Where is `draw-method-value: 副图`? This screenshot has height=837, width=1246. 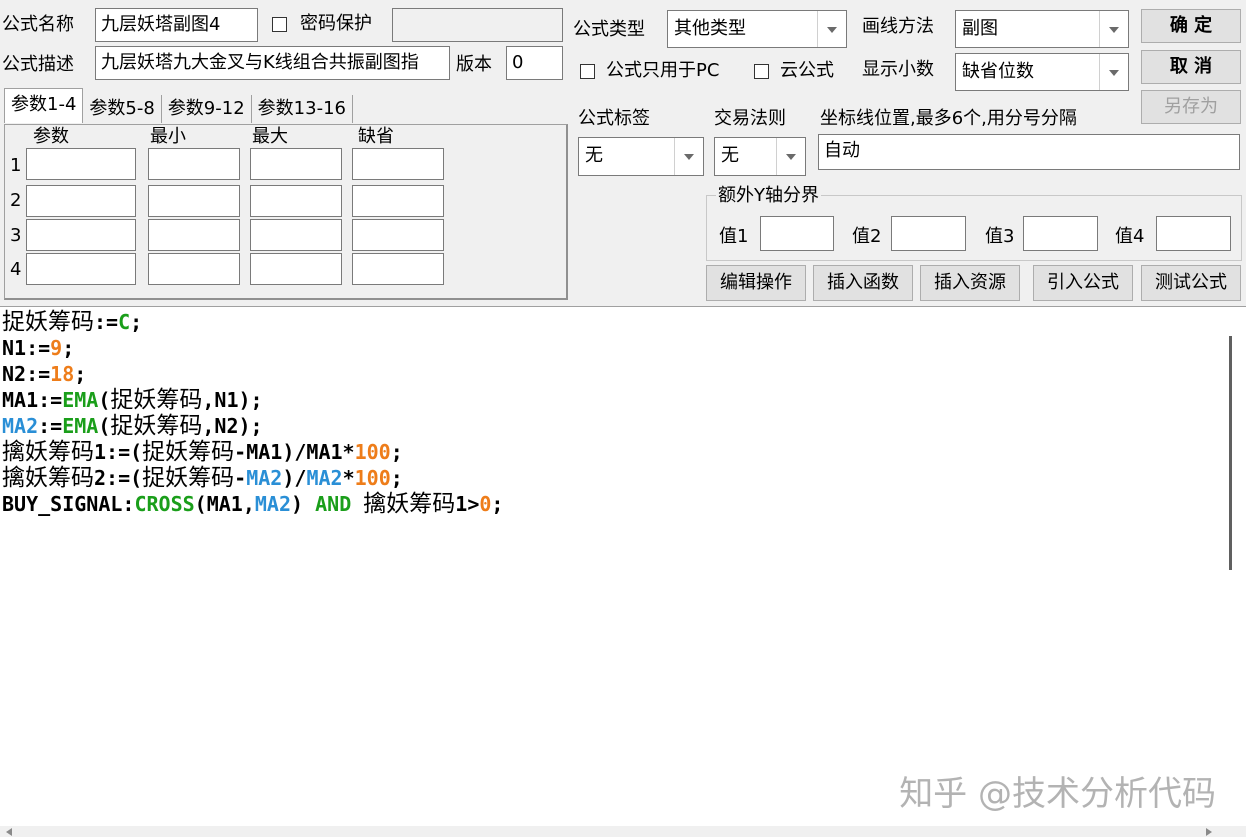
draw-method-value: 副图 is located at coordinates (980, 28).